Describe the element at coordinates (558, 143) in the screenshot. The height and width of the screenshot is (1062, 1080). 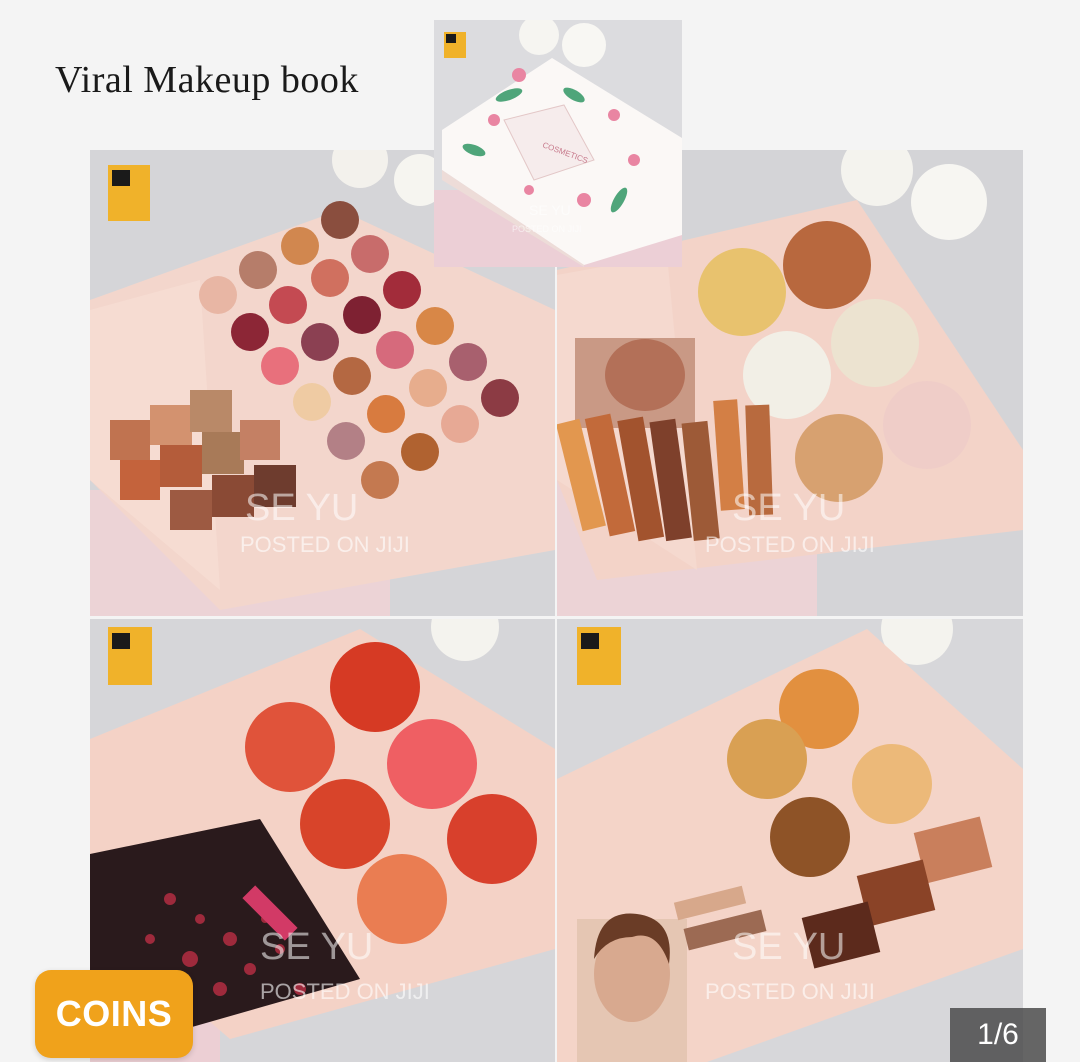
I see `gallery-photo-packaging-box: COSMETICS SE YU POSTED ON JIJI` at that location.